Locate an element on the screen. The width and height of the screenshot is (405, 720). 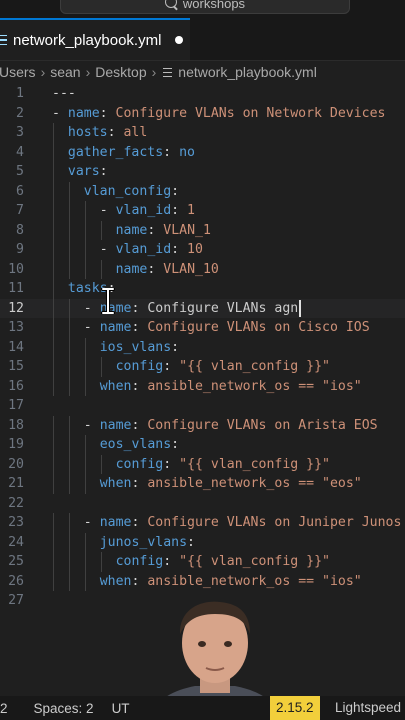
status-lightspeed: Lightspeed is located at coordinates (368, 708).